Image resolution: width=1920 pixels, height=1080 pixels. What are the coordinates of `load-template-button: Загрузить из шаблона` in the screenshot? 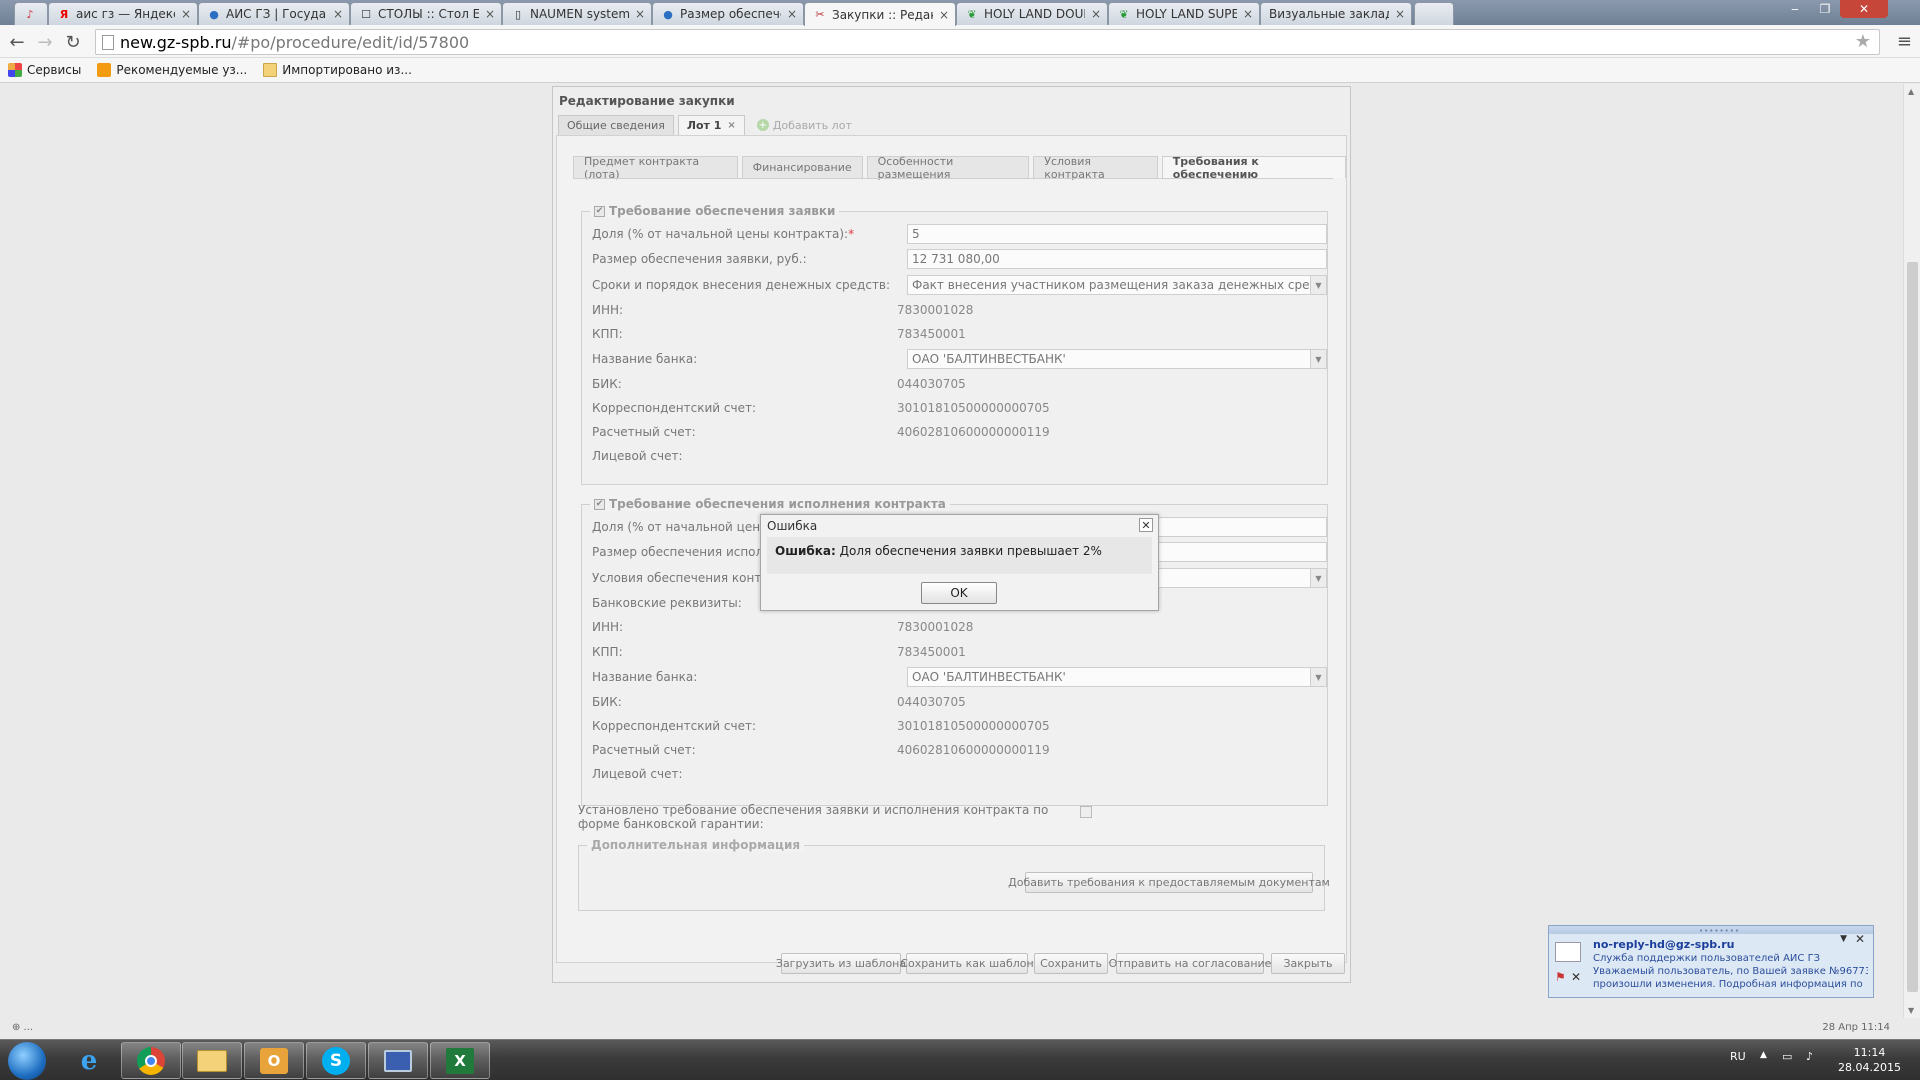 It's located at (841, 963).